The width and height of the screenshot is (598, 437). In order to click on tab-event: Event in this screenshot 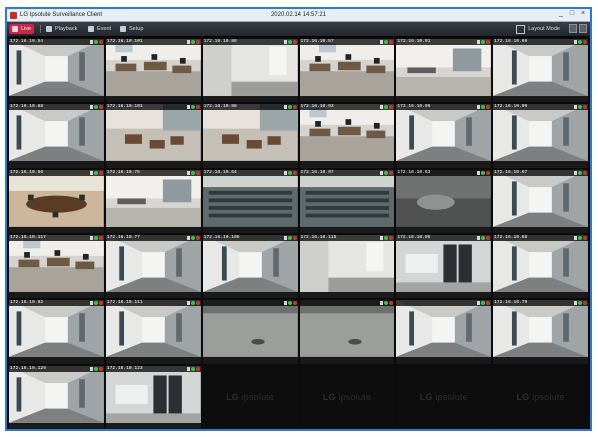, I will do `click(99, 29)`.